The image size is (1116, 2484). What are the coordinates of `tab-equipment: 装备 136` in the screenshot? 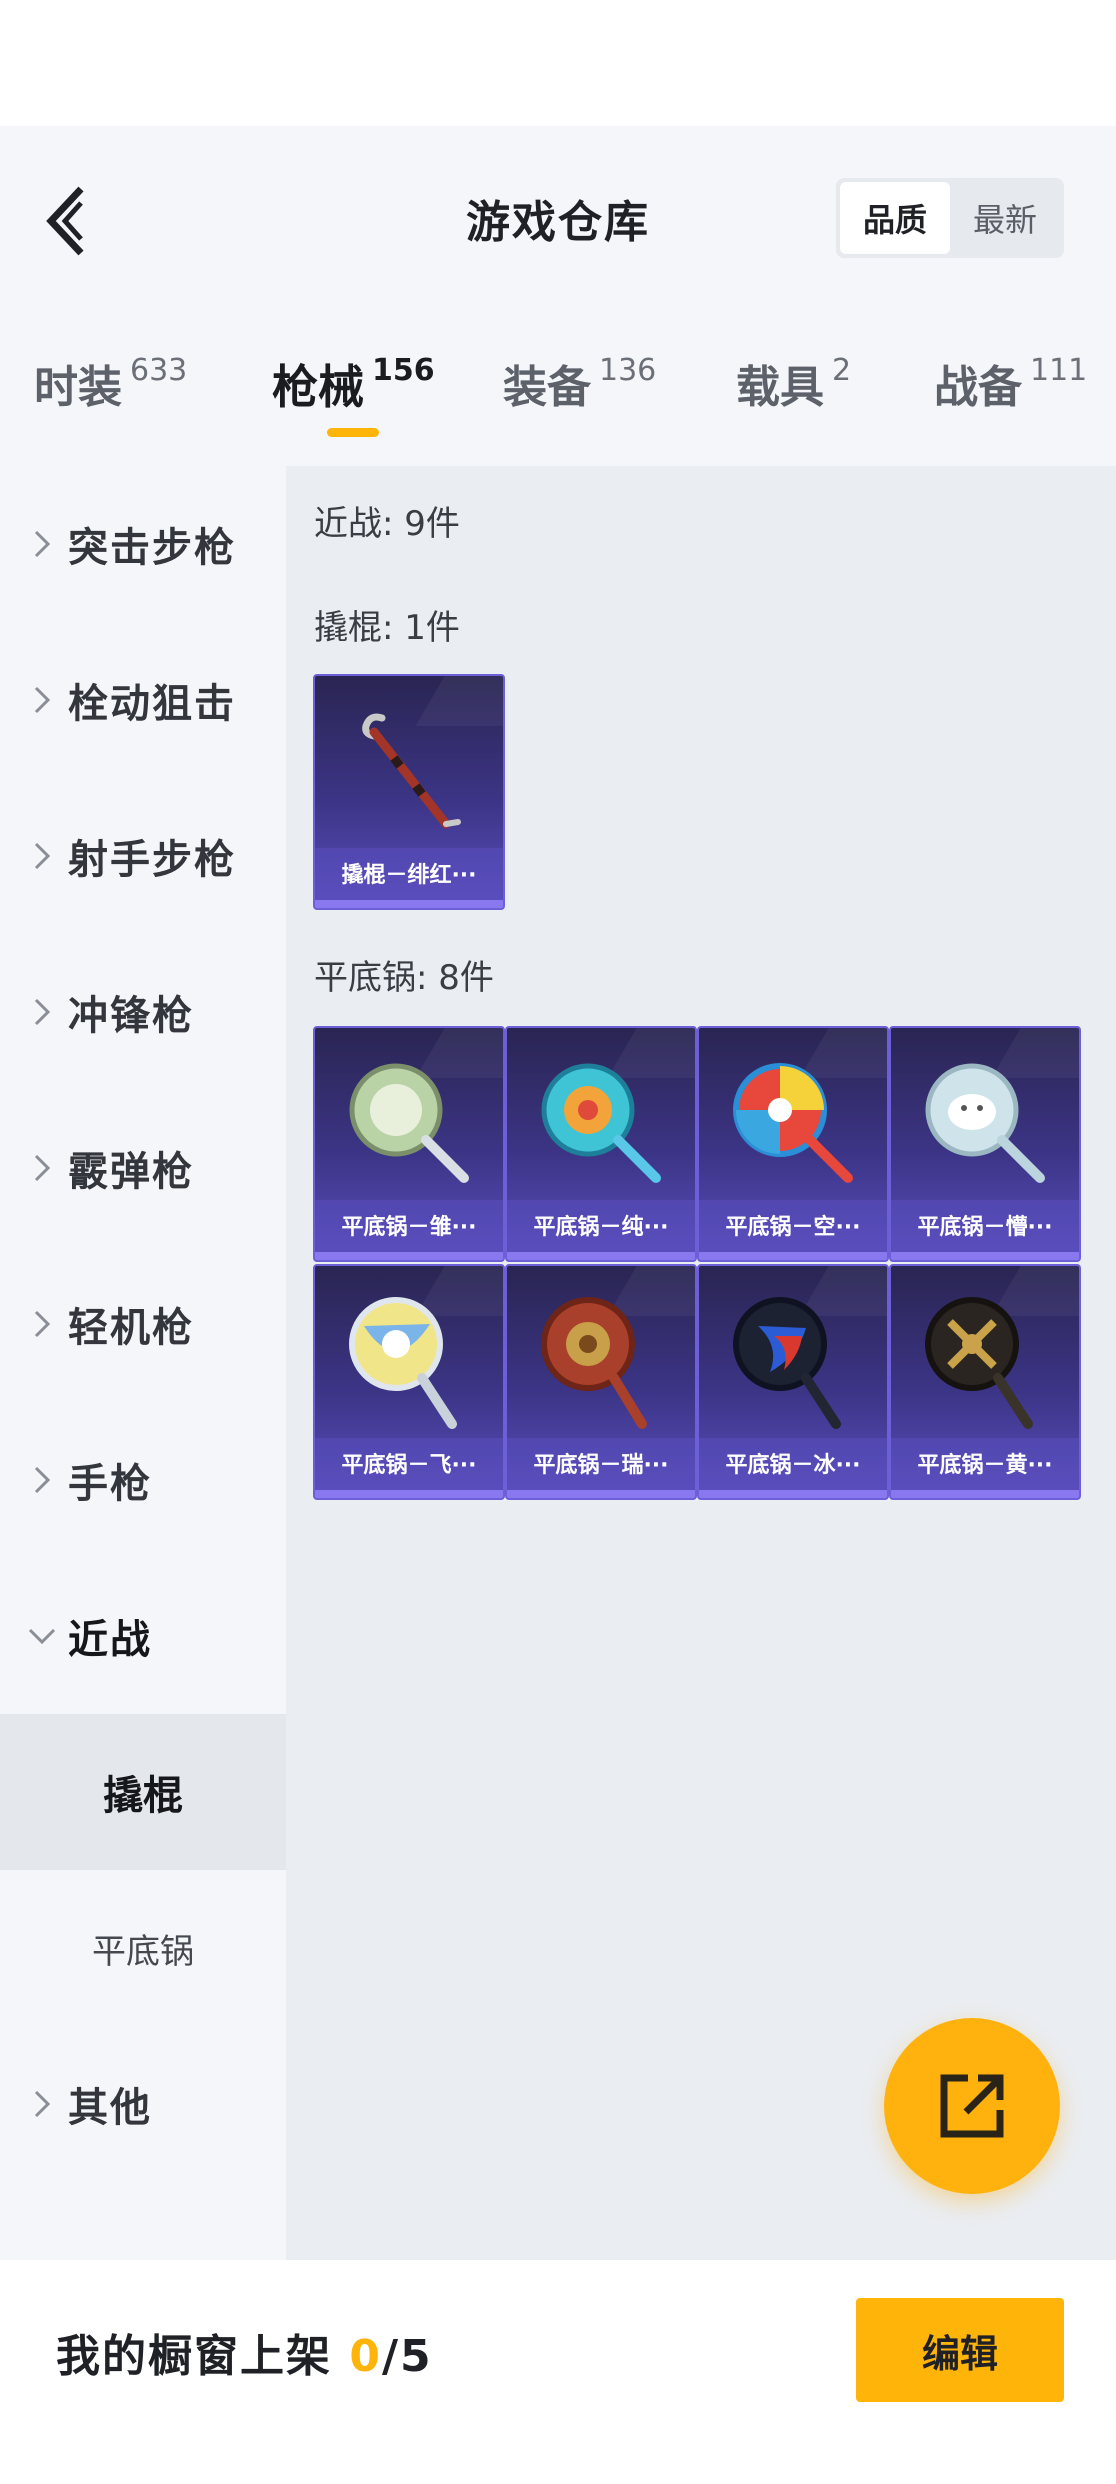 It's located at (579, 383).